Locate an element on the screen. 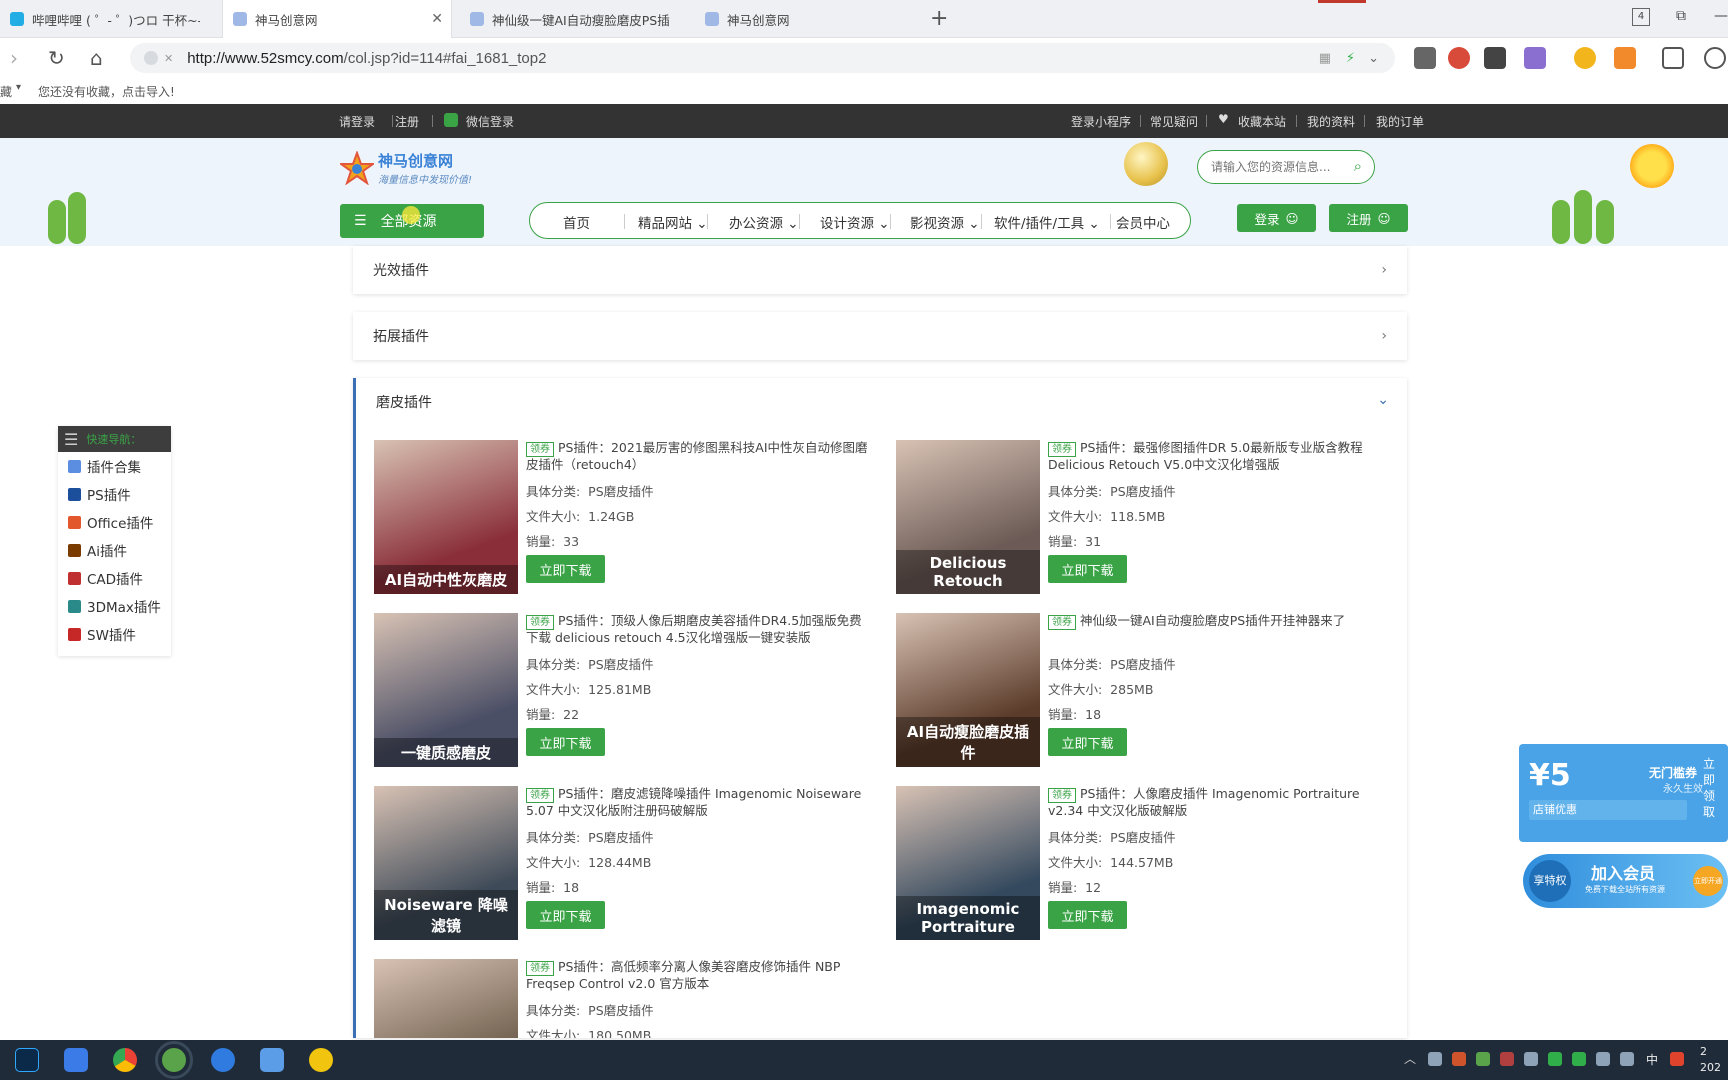 The height and width of the screenshot is (1080, 1728). quick-nav-item: CAD插件 is located at coordinates (114, 578).